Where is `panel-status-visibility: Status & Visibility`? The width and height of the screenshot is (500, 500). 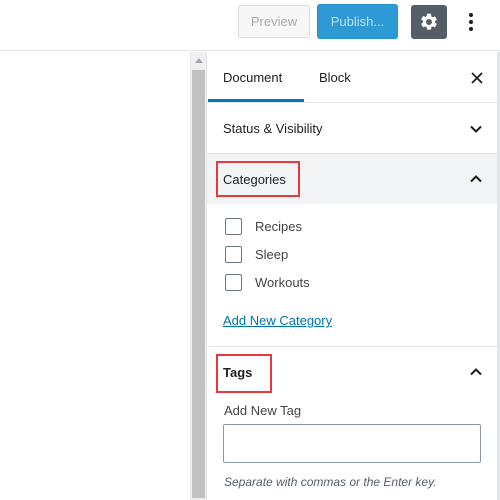
panel-status-visibility: Status & Visibility is located at coordinates (353, 129).